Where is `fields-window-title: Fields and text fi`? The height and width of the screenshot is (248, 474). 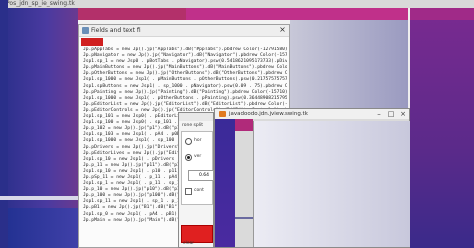 fields-window-title: Fields and text fi is located at coordinates (116, 30).